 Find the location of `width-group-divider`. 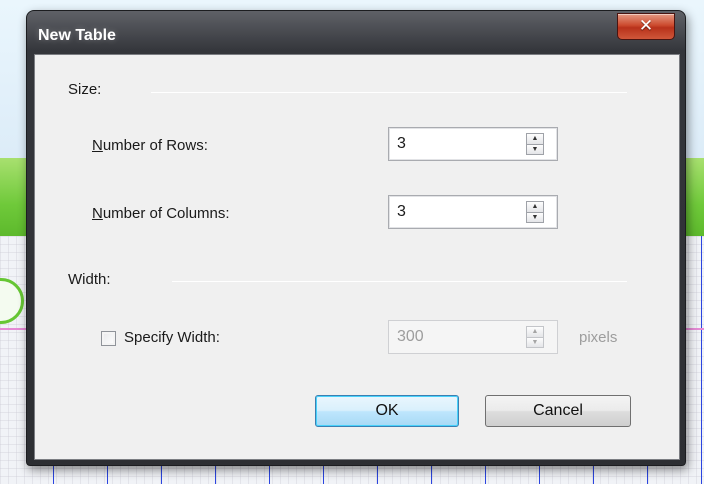

width-group-divider is located at coordinates (399, 281).